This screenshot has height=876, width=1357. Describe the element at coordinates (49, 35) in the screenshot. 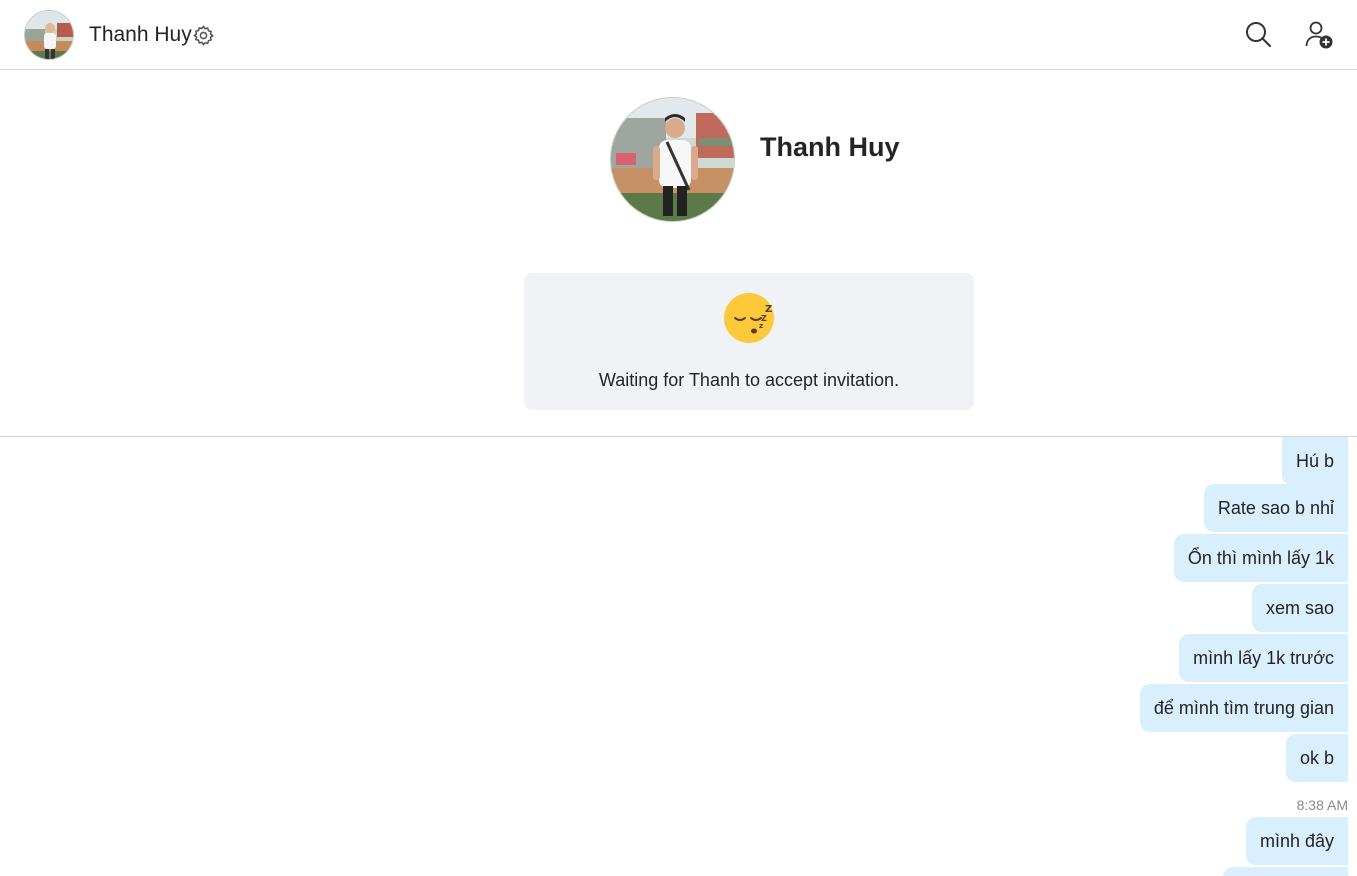

I see `avatar` at that location.